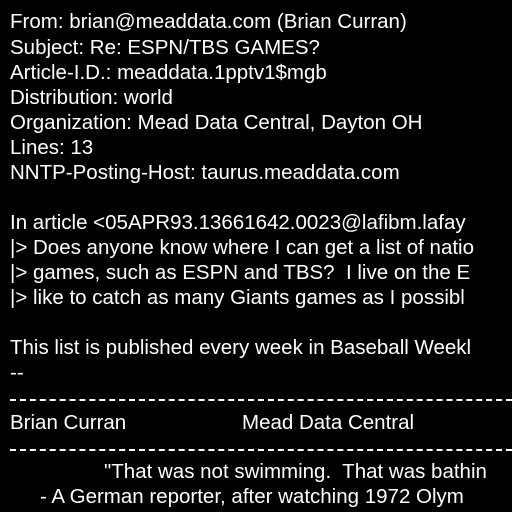  Describe the element at coordinates (261, 400) in the screenshot. I see `signature-rule-top` at that location.